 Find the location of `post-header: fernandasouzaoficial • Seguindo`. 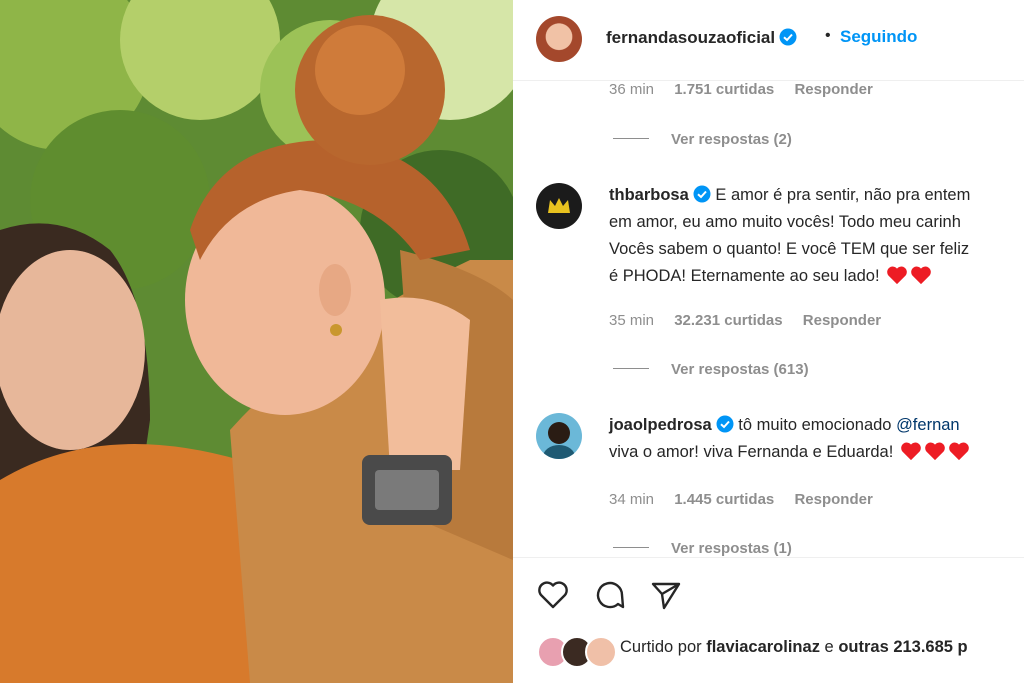

post-header: fernandasouzaoficial • Seguindo is located at coordinates (768, 40).